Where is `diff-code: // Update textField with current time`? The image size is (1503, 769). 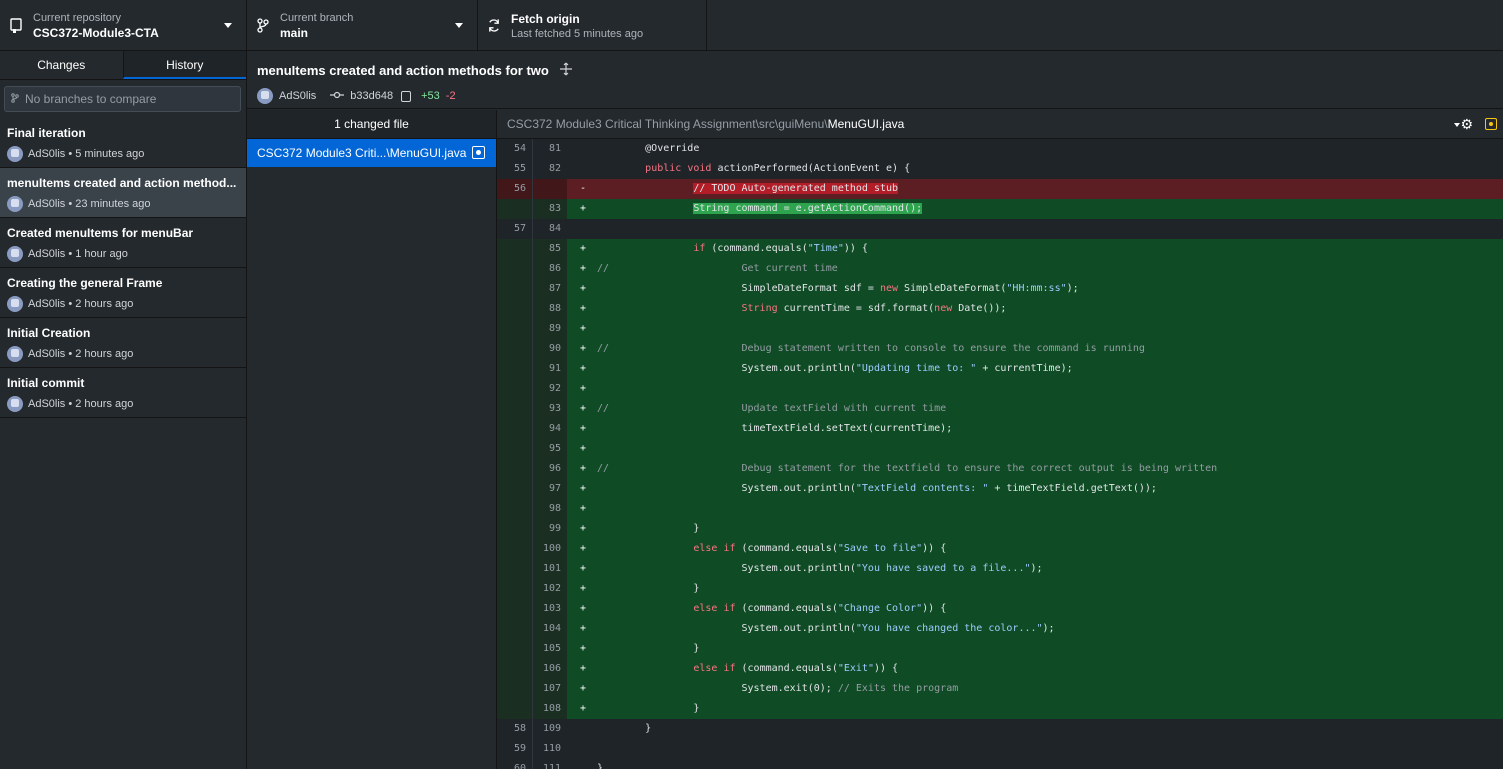 diff-code: // Update textField with current time is located at coordinates (772, 408).